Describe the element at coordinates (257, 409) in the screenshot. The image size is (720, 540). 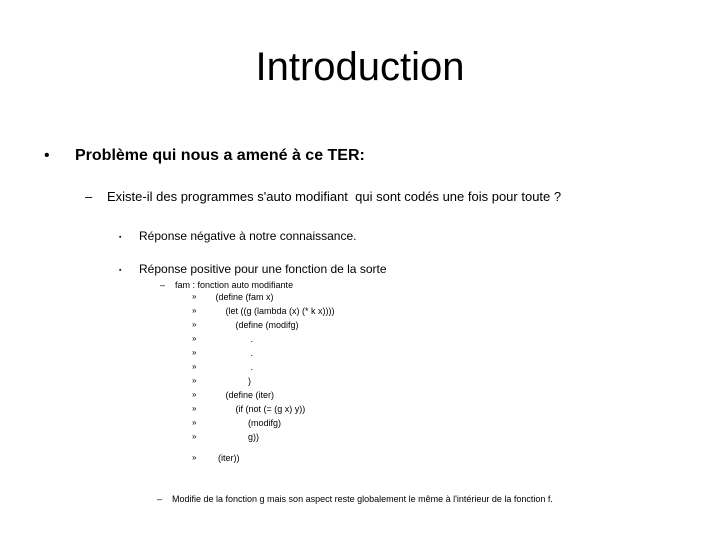
I see `code-line-text: (if (not (= (g x) y))` at that location.